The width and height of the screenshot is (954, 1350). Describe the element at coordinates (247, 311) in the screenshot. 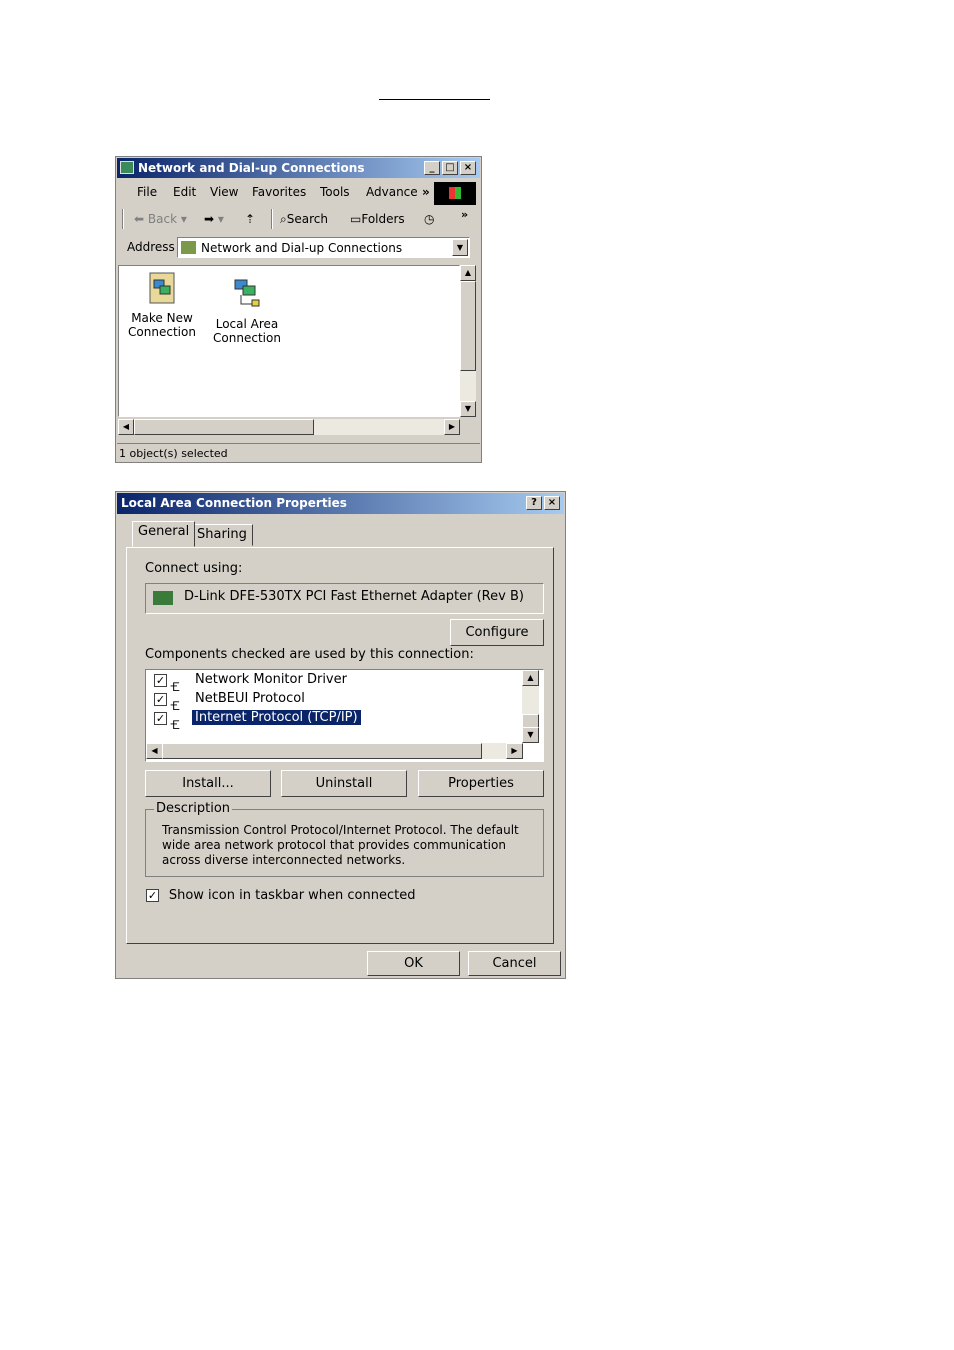

I see `local-area-connection-item: Local Area Connection` at that location.